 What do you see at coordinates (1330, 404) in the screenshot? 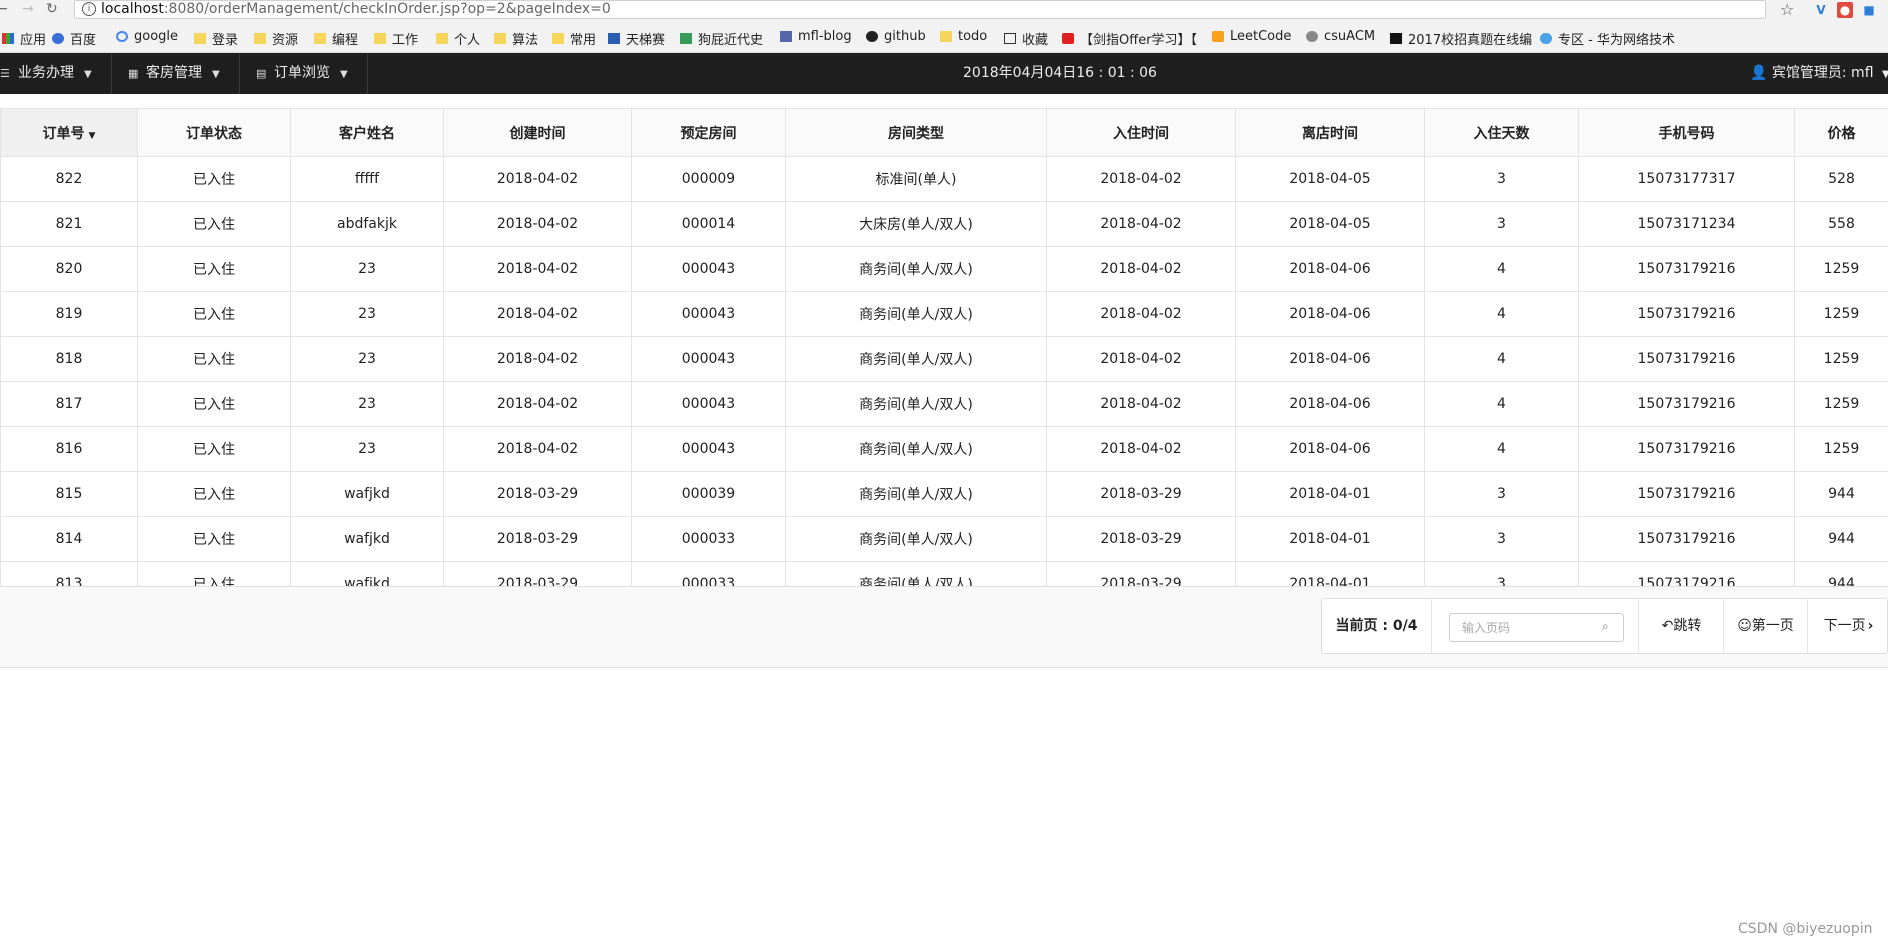
I see `table-cell: 2018-04-06` at bounding box center [1330, 404].